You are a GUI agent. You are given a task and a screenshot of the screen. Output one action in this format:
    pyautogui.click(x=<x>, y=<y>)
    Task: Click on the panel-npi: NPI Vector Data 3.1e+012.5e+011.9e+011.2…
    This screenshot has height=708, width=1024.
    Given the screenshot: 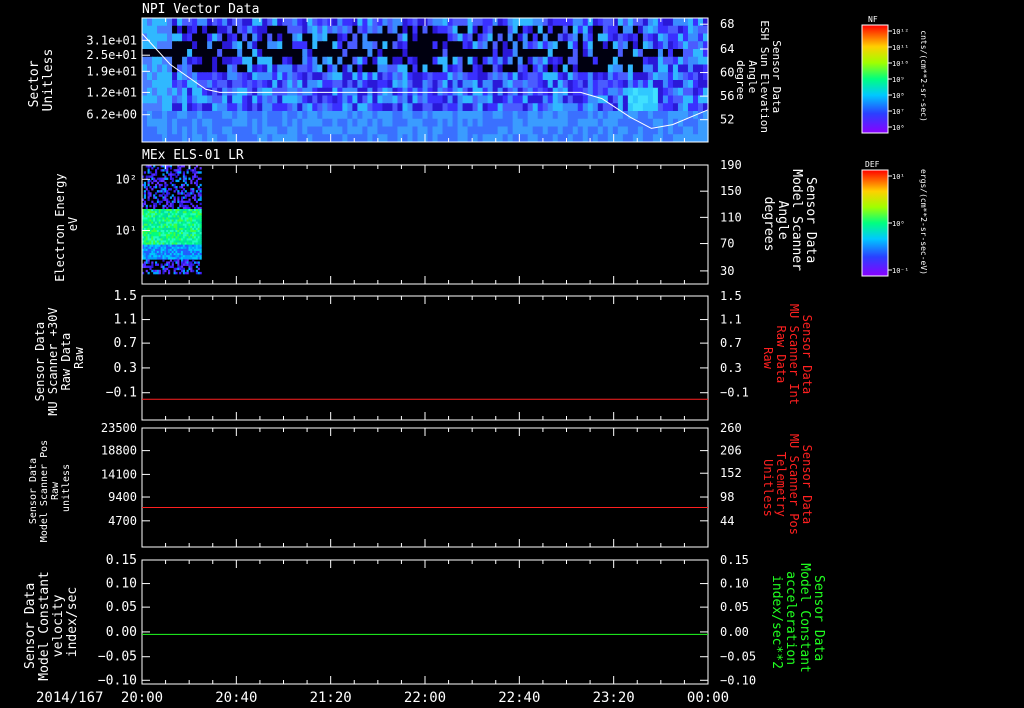 What is the action you would take?
    pyautogui.click(x=405, y=72)
    